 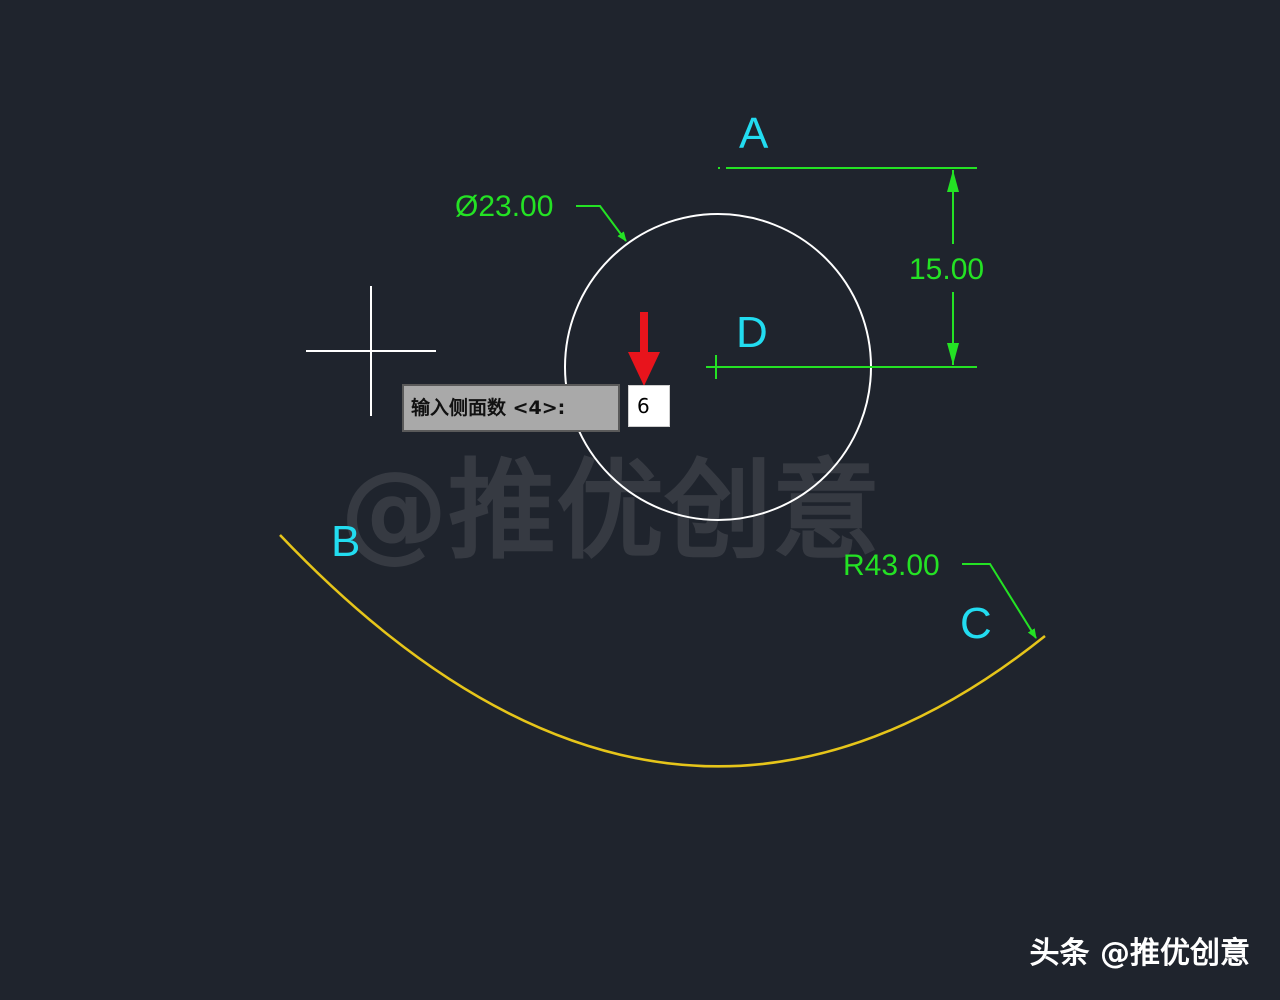 What do you see at coordinates (511, 408) in the screenshot?
I see `command-prompt-label: 输入侧面数 <4>:` at bounding box center [511, 408].